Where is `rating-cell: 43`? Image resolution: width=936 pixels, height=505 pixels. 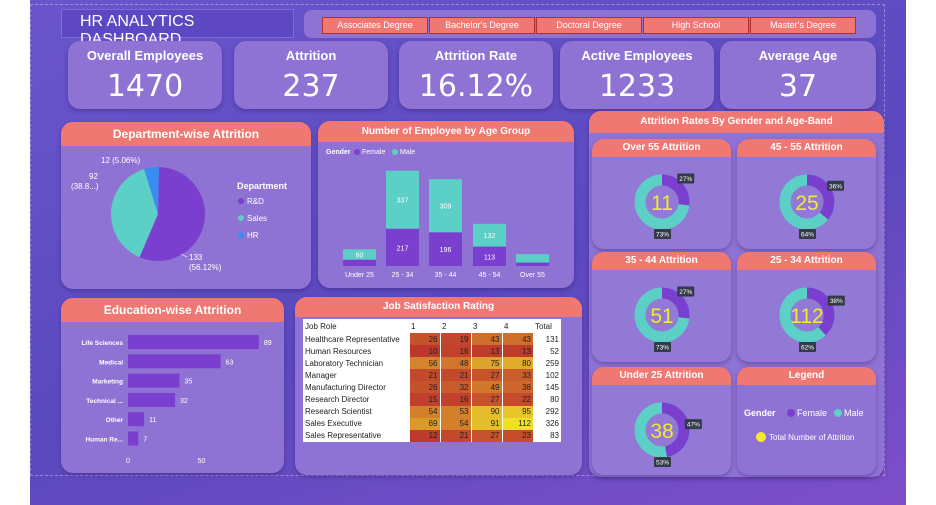 rating-cell: 43 is located at coordinates (486, 339).